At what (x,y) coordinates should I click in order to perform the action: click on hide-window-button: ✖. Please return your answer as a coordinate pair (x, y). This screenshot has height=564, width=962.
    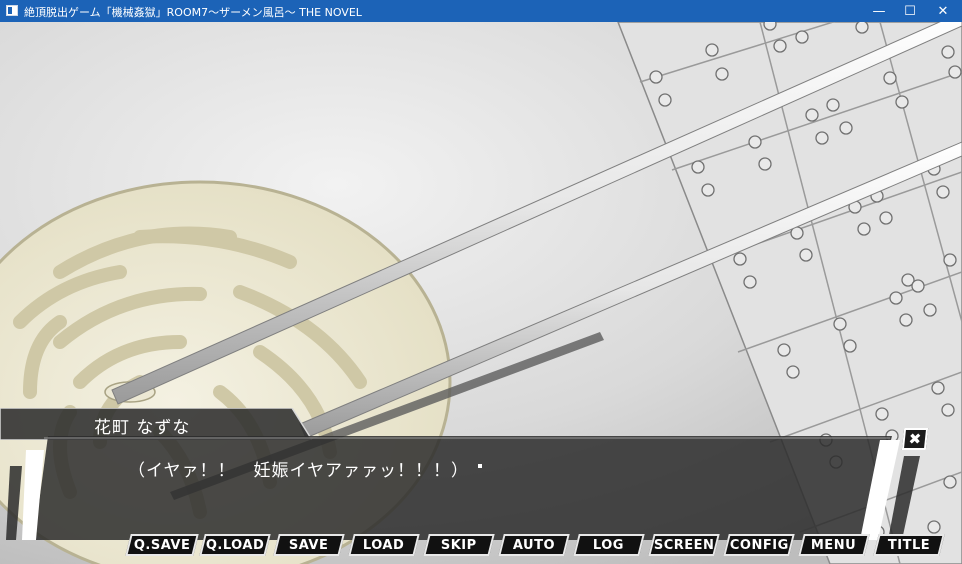
    Looking at the image, I should click on (915, 439).